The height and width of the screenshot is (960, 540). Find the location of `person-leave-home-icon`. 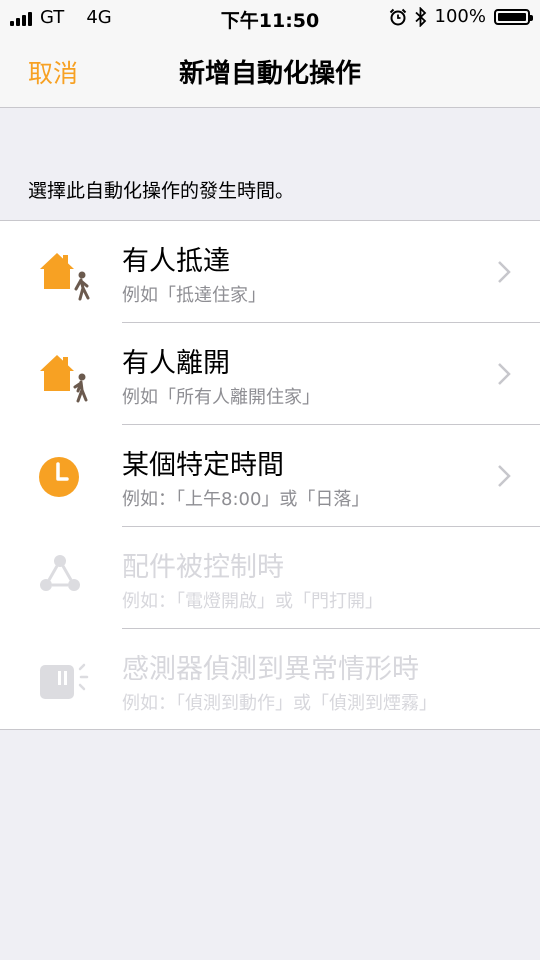

person-leave-home-icon is located at coordinates (64, 379).